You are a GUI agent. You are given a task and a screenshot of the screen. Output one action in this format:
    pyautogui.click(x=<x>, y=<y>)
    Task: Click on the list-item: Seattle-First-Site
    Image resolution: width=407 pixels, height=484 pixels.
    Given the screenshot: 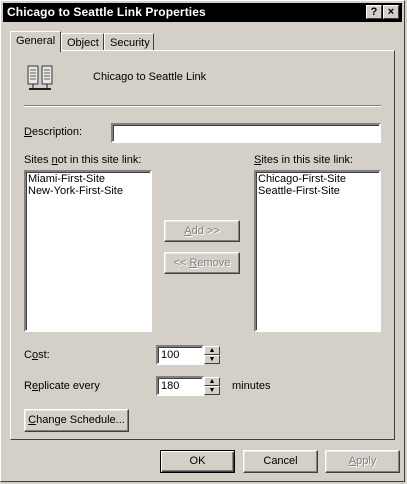 What is the action you would take?
    pyautogui.click(x=317, y=191)
    